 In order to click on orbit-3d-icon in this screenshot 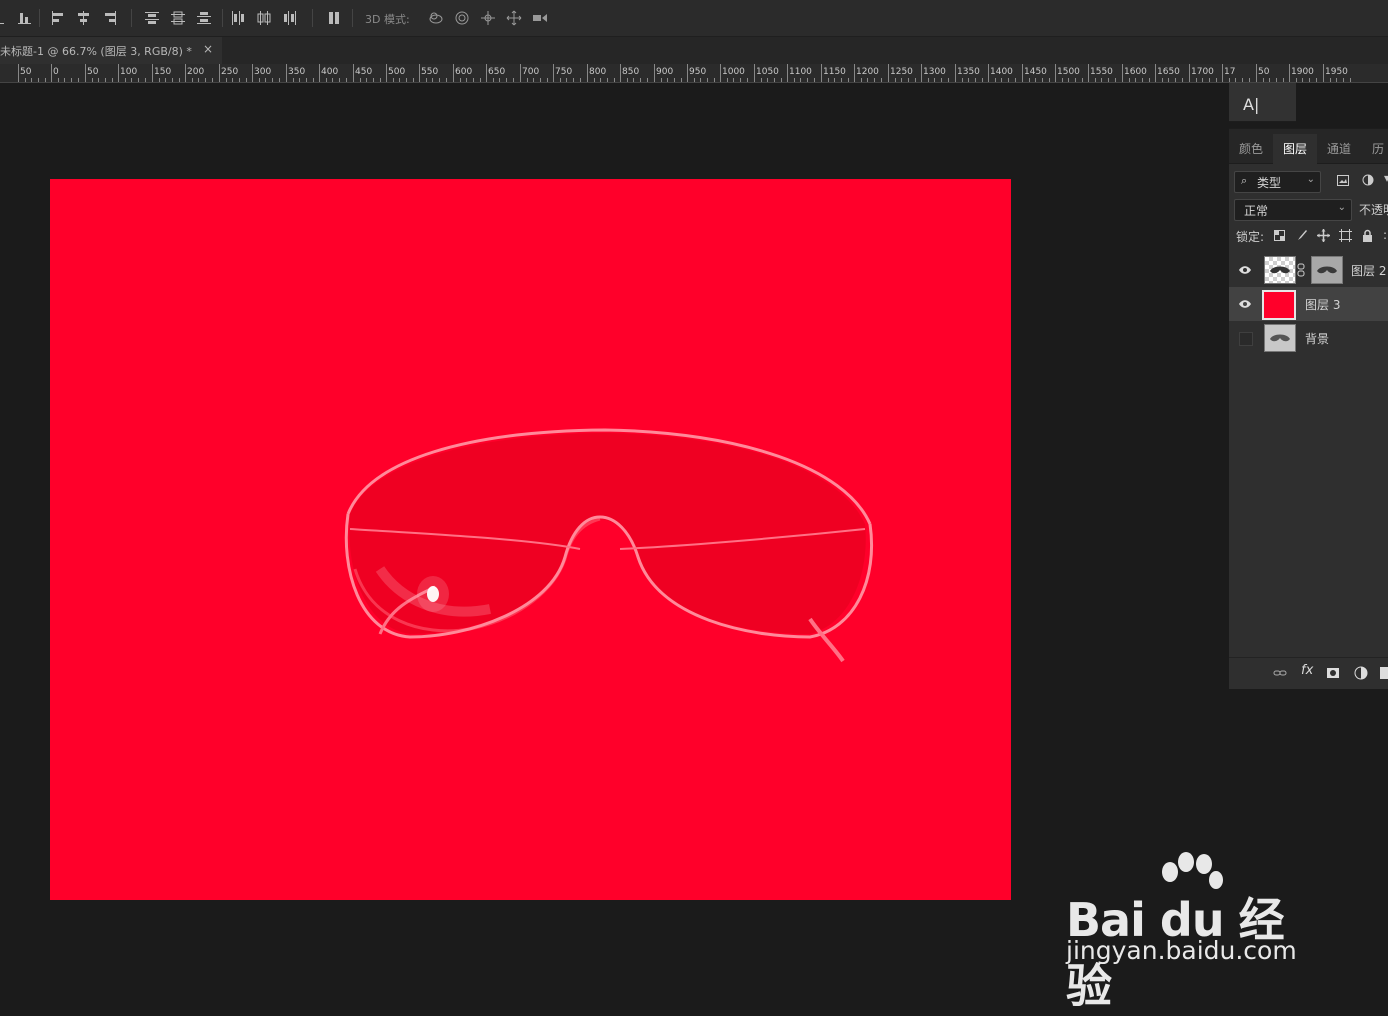, I will do `click(436, 18)`.